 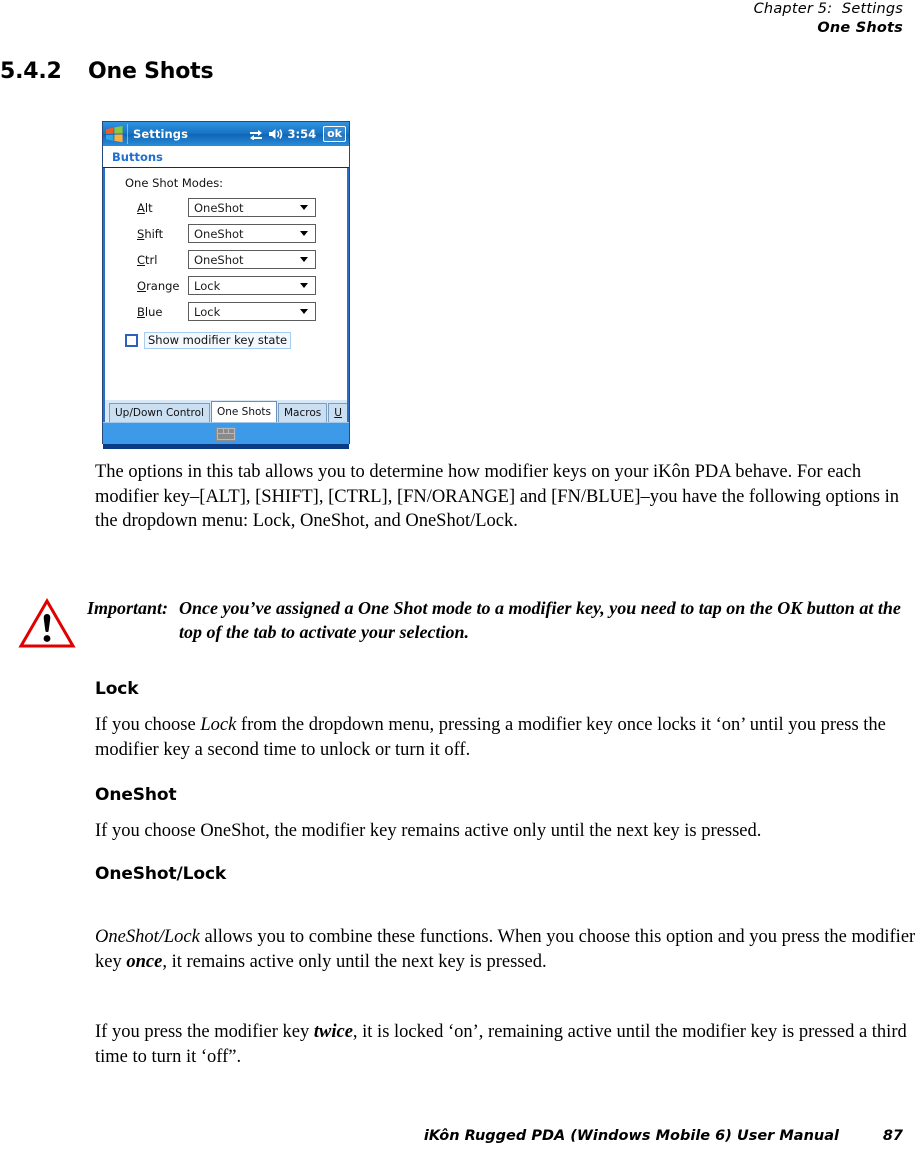 What do you see at coordinates (252, 259) in the screenshot?
I see `combo-ctrl: OneShot` at bounding box center [252, 259].